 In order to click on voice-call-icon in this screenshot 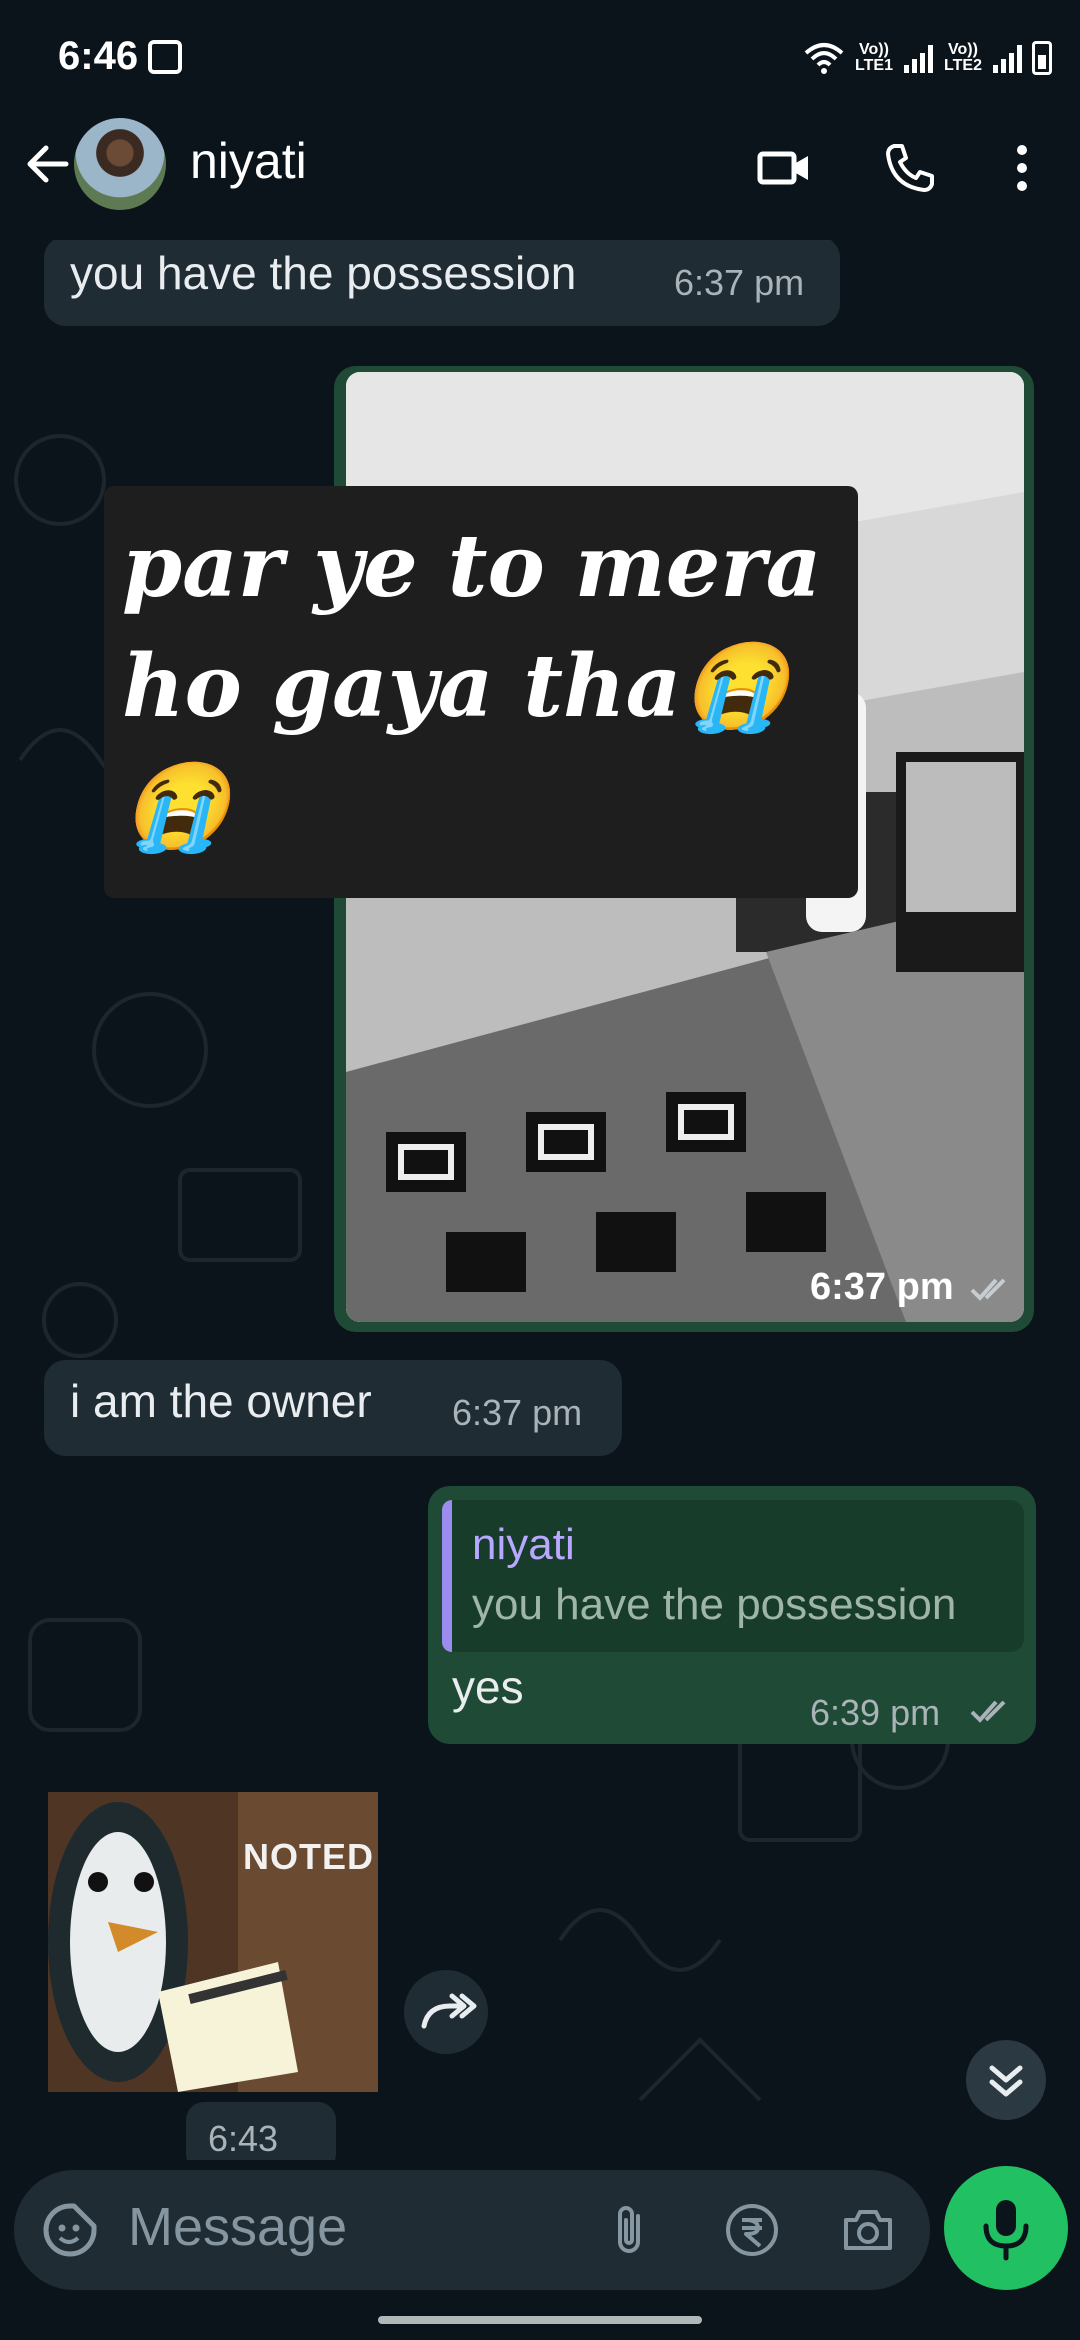, I will do `click(910, 168)`.